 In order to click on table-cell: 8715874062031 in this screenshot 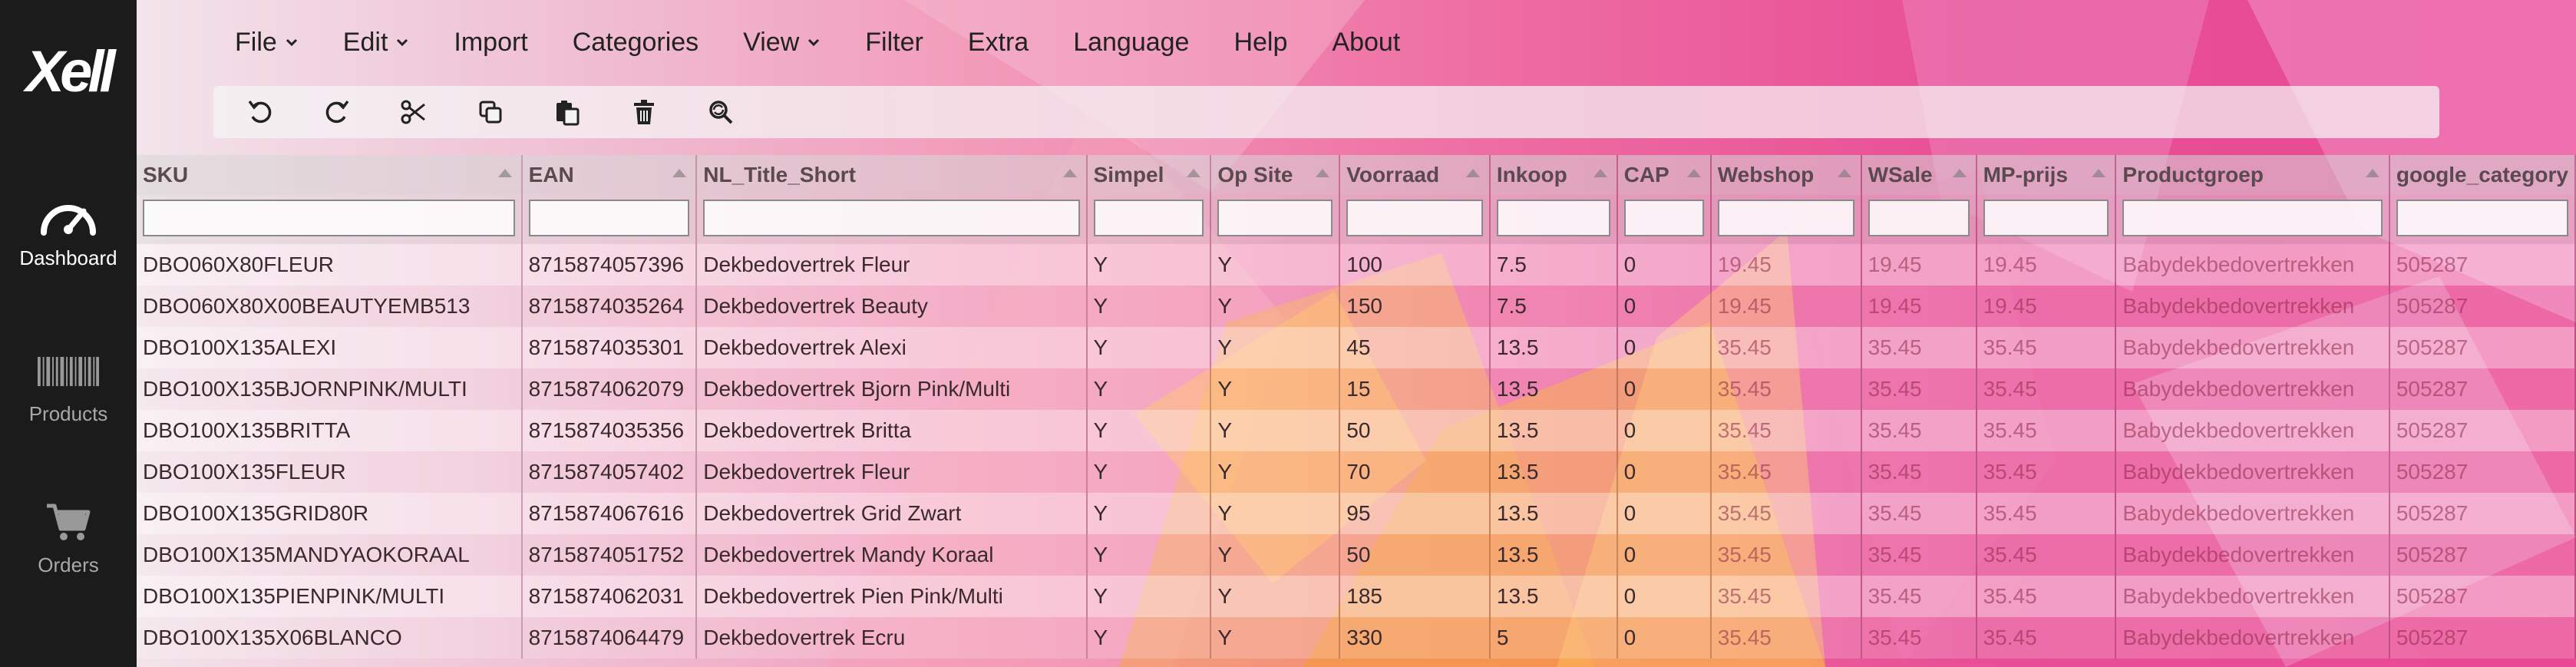, I will do `click(609, 596)`.